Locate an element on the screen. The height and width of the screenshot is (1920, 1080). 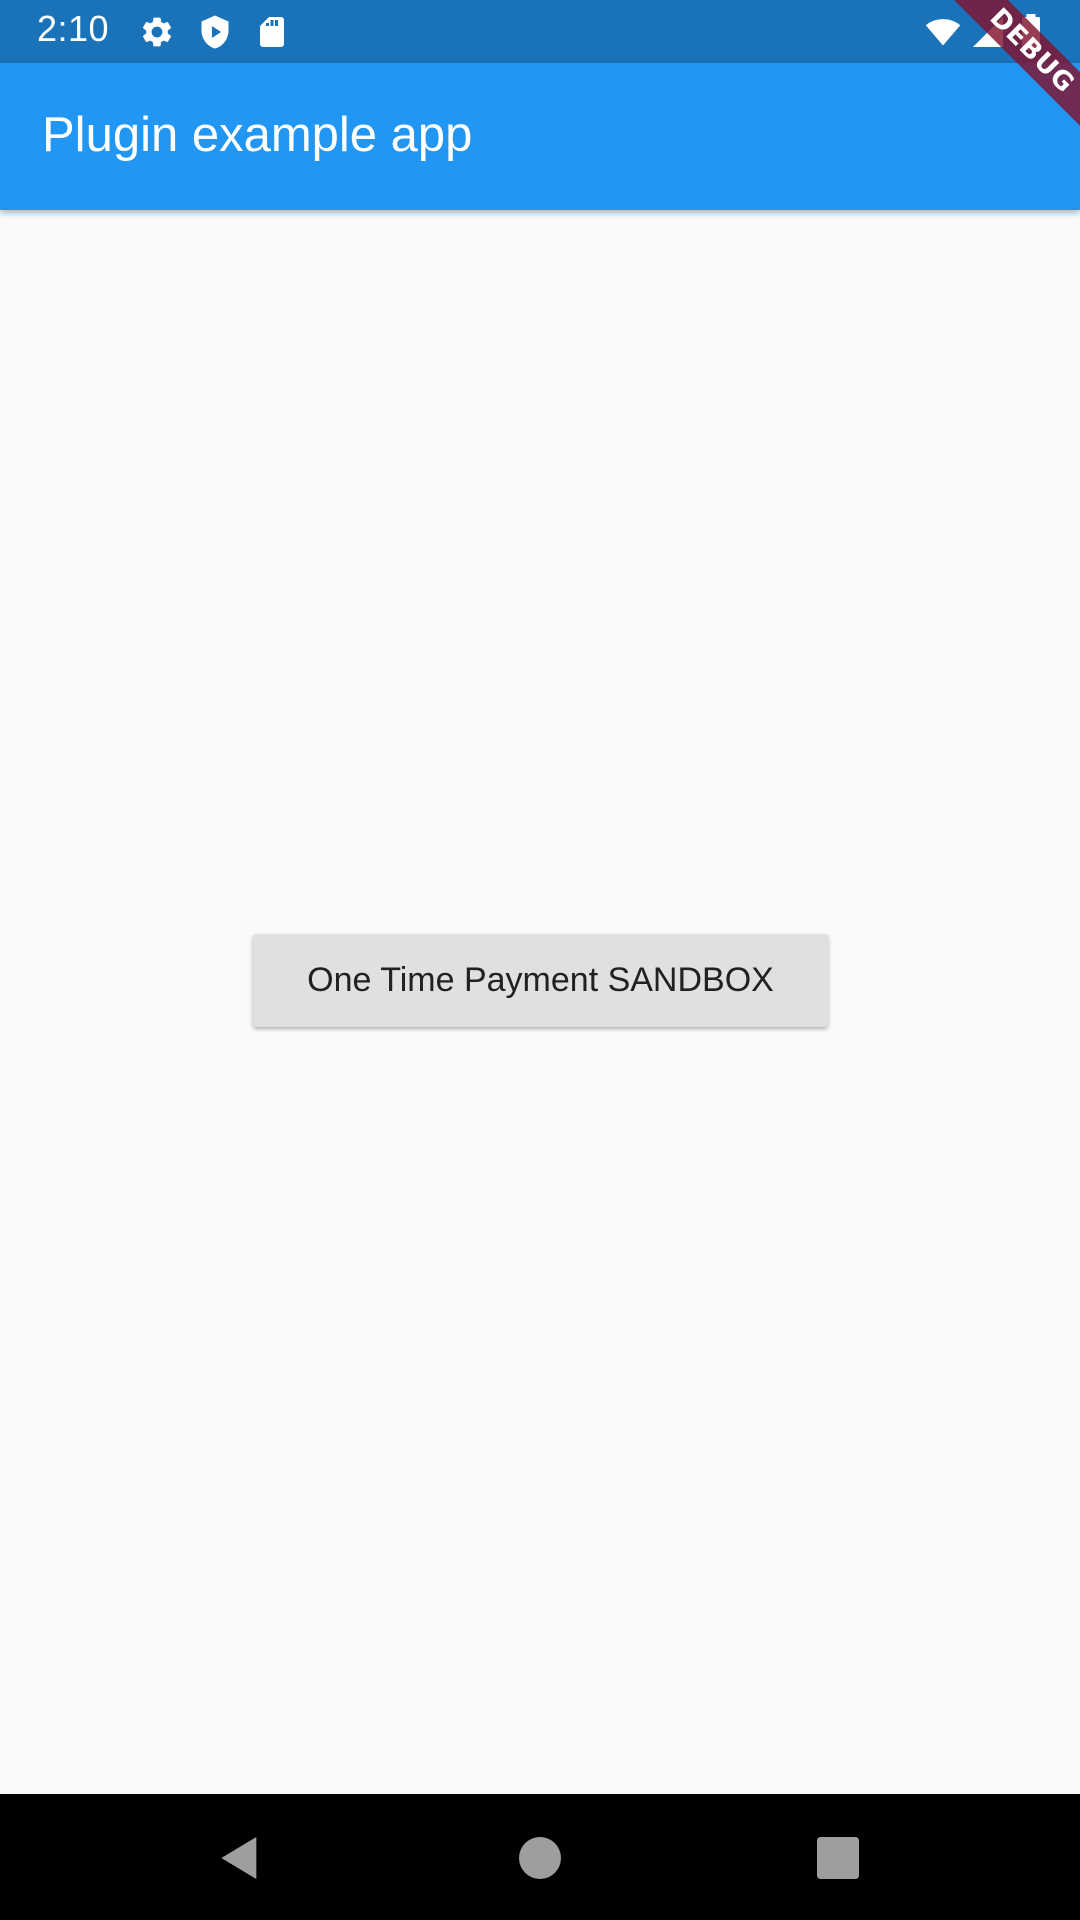
home-icon is located at coordinates (540, 1858).